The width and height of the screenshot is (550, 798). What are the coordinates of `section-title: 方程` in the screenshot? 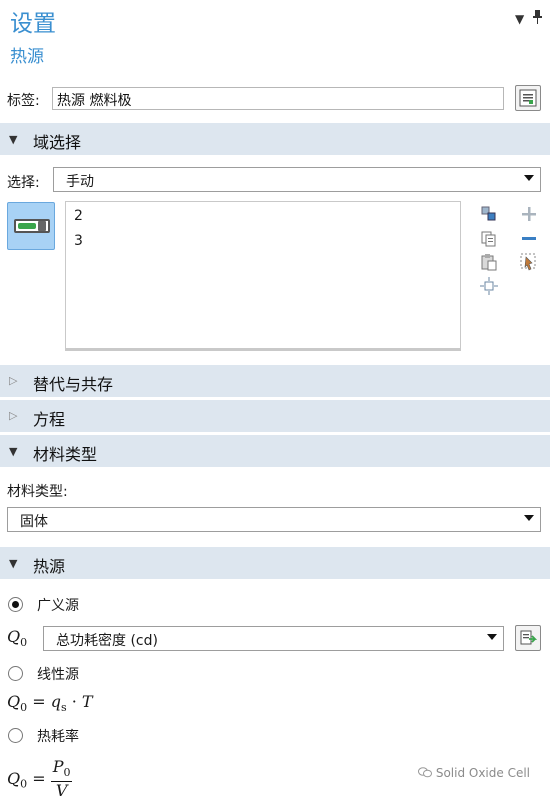 It's located at (49, 419).